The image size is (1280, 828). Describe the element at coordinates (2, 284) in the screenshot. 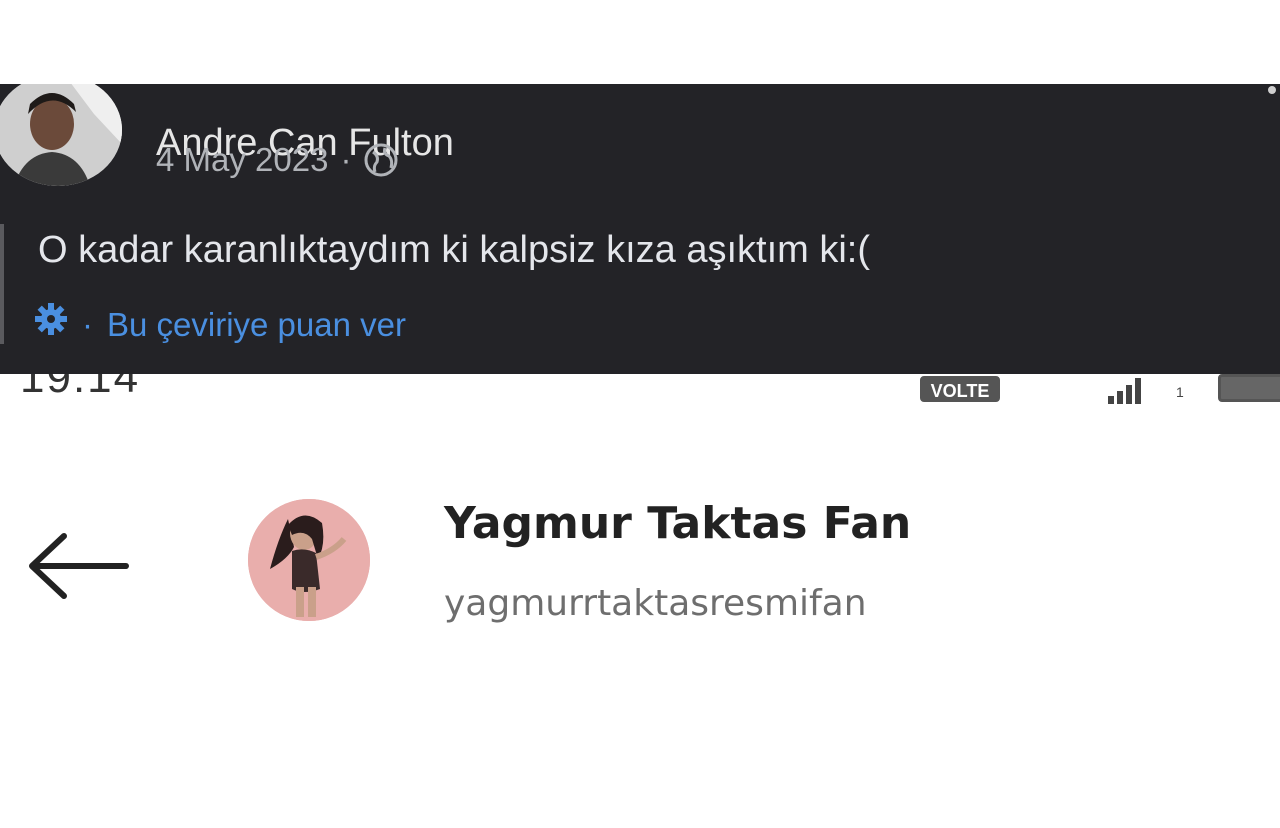

I see `quote-bar` at that location.